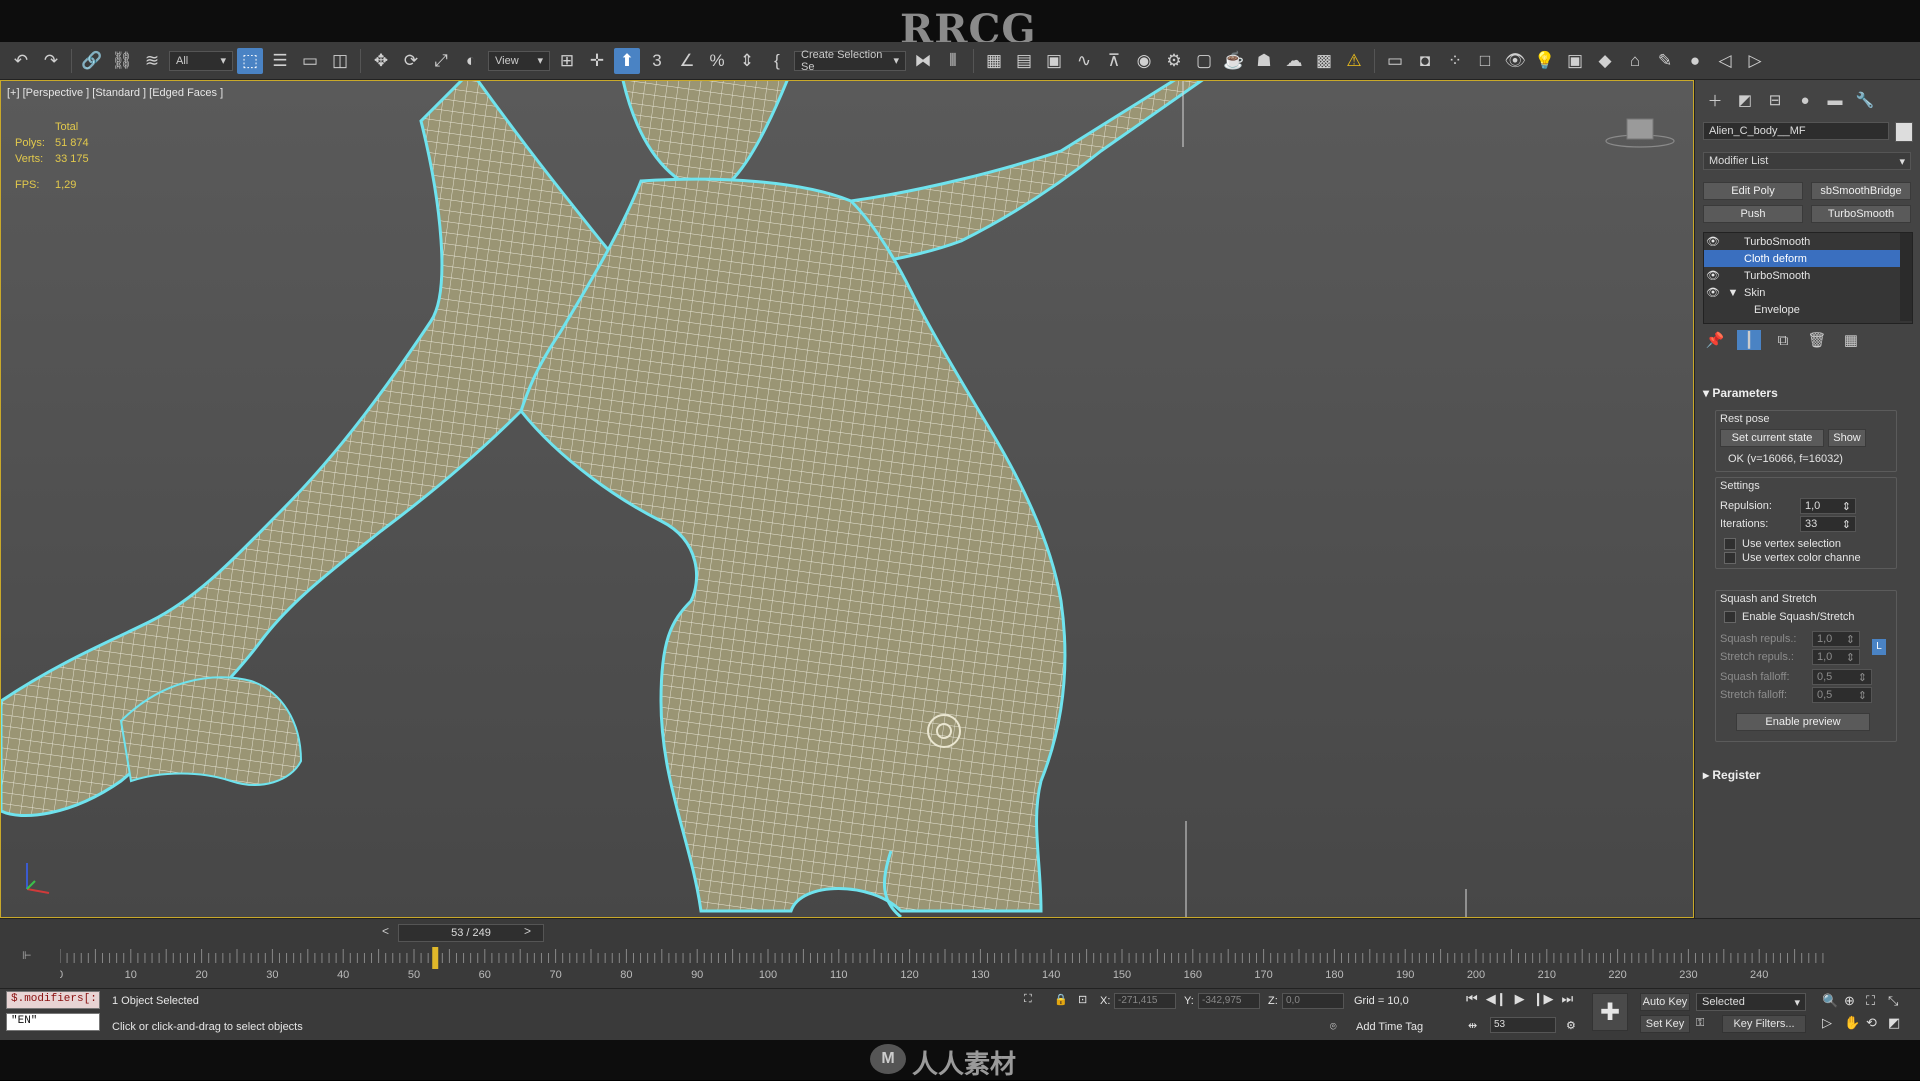 This screenshot has height=1081, width=1920. Describe the element at coordinates (1753, 214) in the screenshot. I see `push-button: Push` at that location.